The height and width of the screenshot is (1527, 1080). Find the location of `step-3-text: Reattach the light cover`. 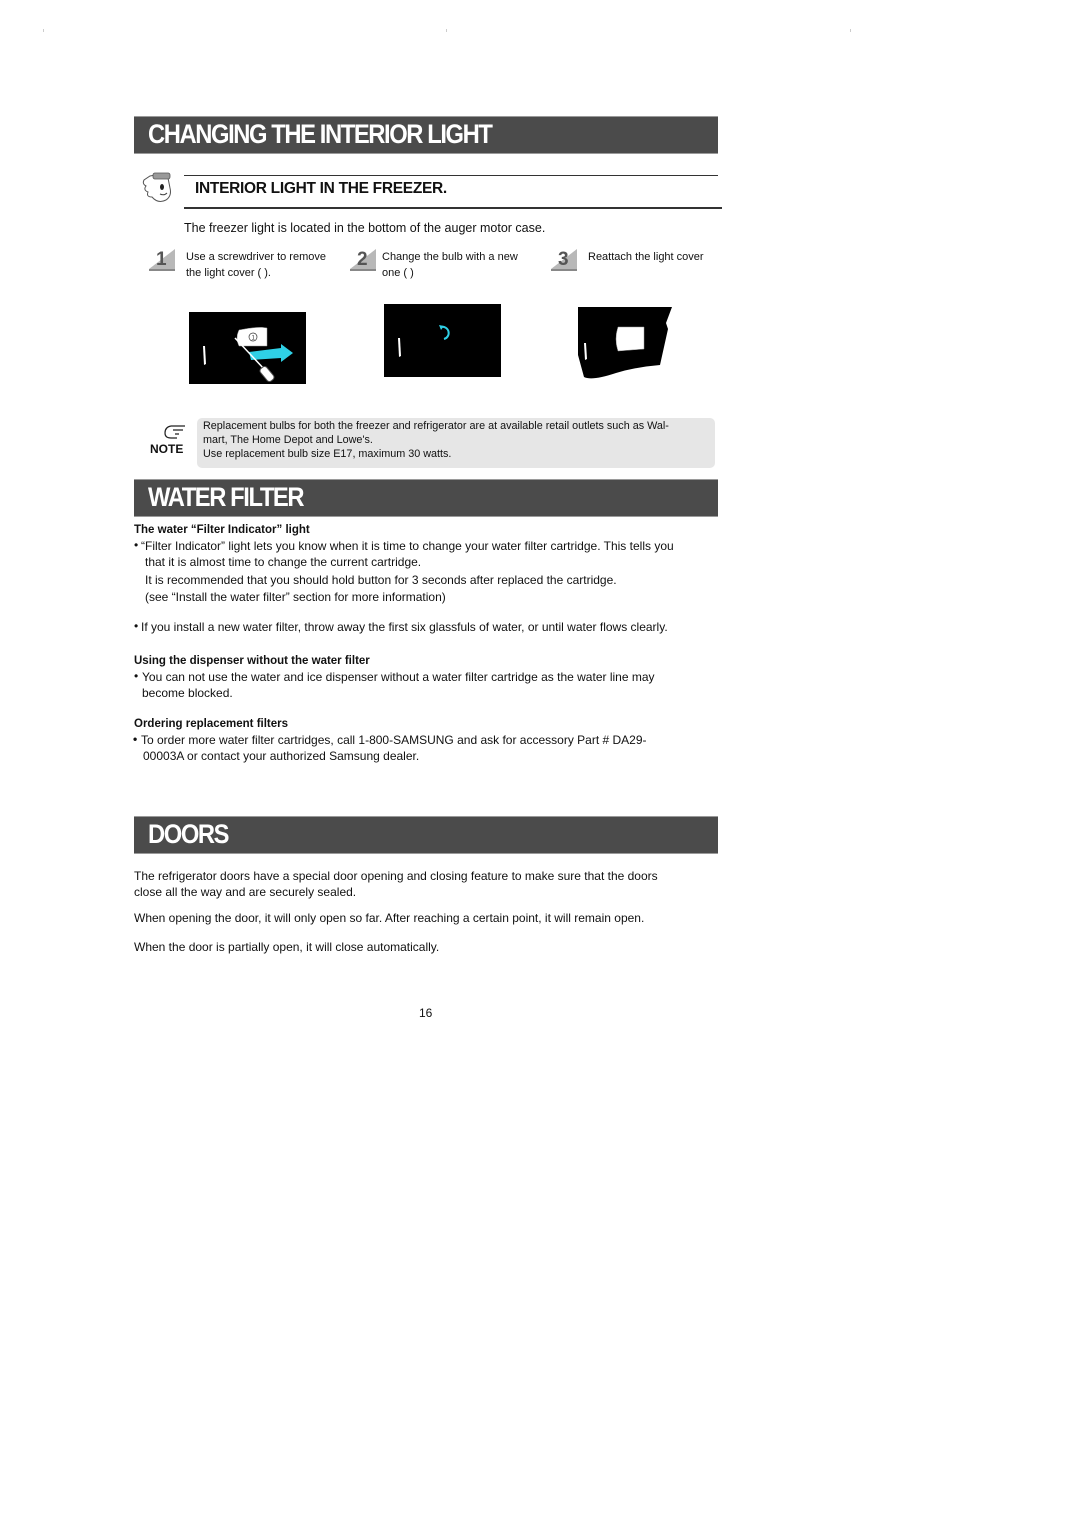

step-3-text: Reattach the light cover is located at coordinates (646, 257).